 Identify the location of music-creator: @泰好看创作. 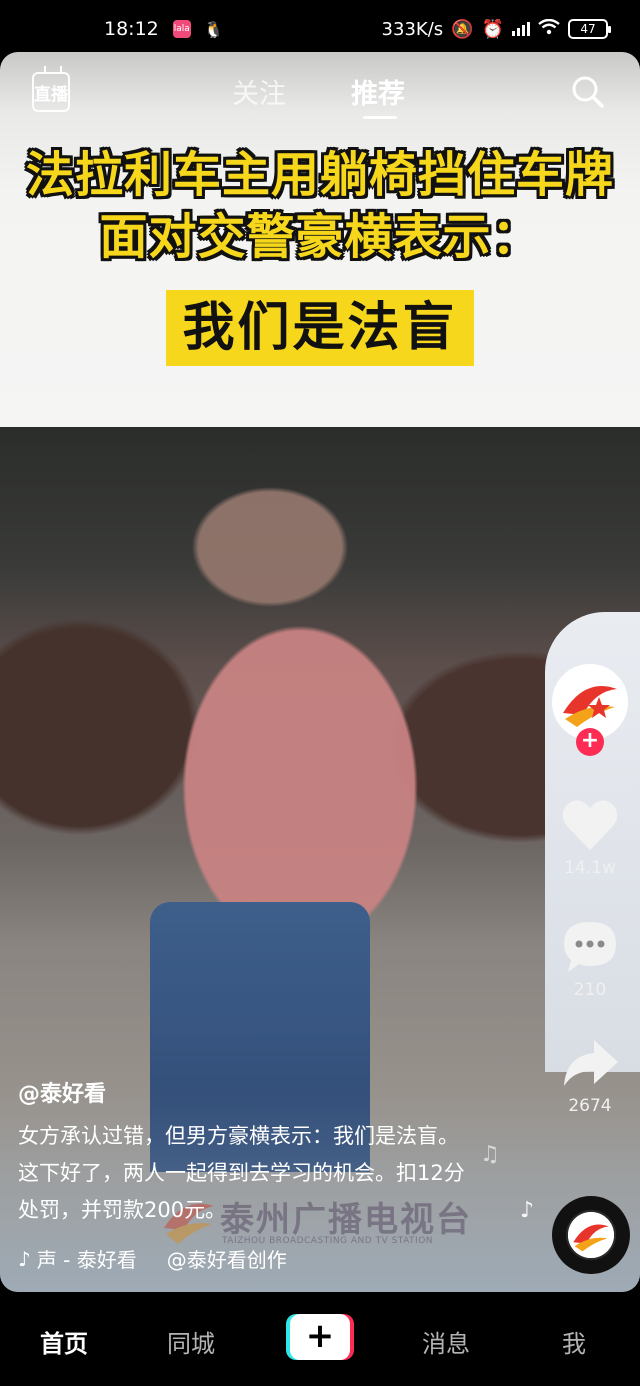
(226, 1260).